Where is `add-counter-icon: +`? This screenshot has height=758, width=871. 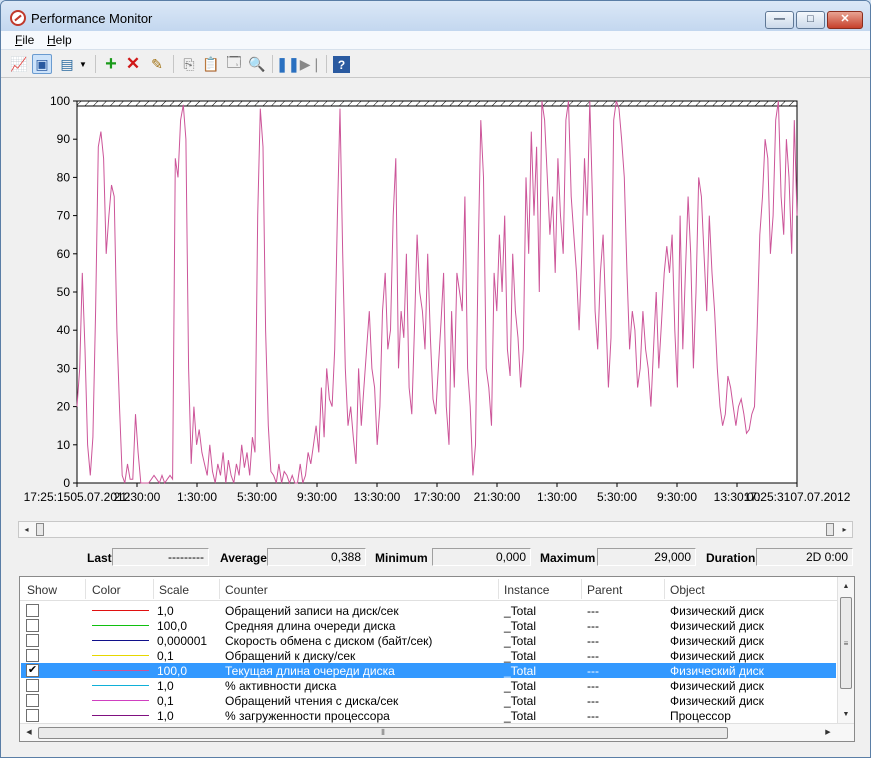
add-counter-icon: + is located at coordinates (111, 63).